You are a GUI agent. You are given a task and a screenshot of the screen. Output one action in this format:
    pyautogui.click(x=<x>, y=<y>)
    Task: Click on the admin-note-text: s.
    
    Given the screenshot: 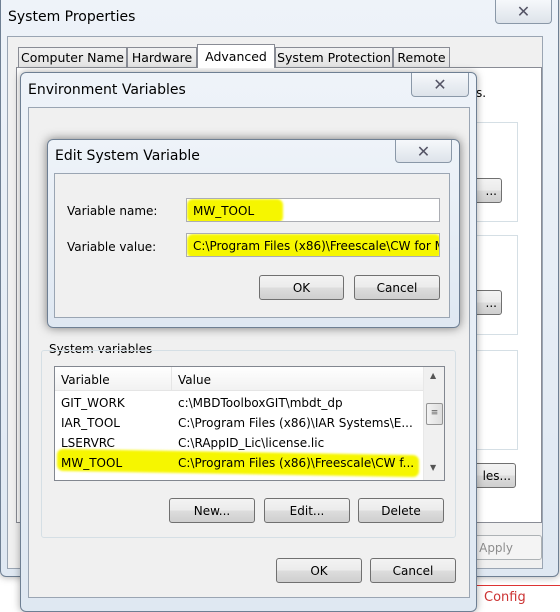 What is the action you would take?
    pyautogui.click(x=481, y=93)
    